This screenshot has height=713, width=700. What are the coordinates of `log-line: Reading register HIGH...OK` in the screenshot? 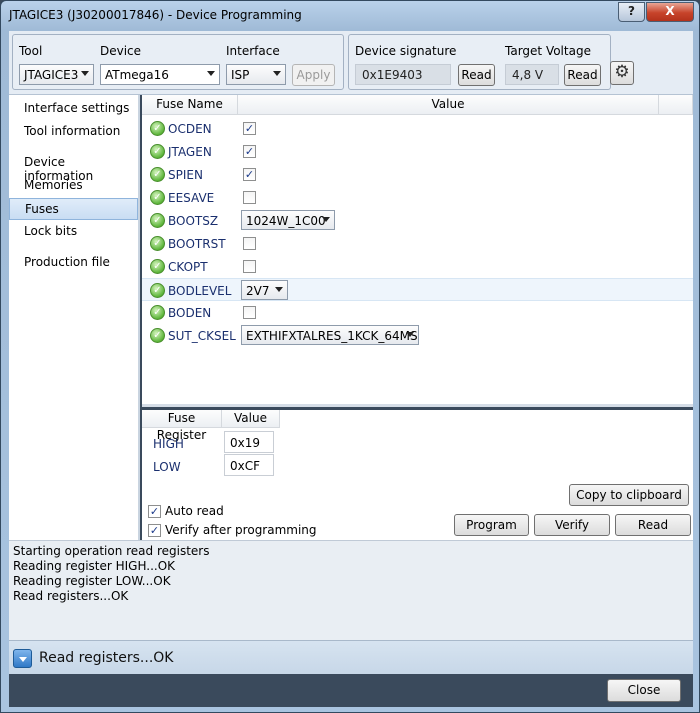 It's located at (94, 566).